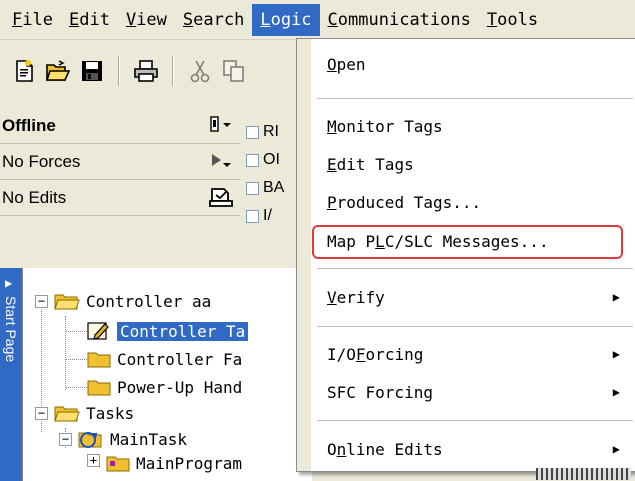  I want to click on print-button, so click(146, 71).